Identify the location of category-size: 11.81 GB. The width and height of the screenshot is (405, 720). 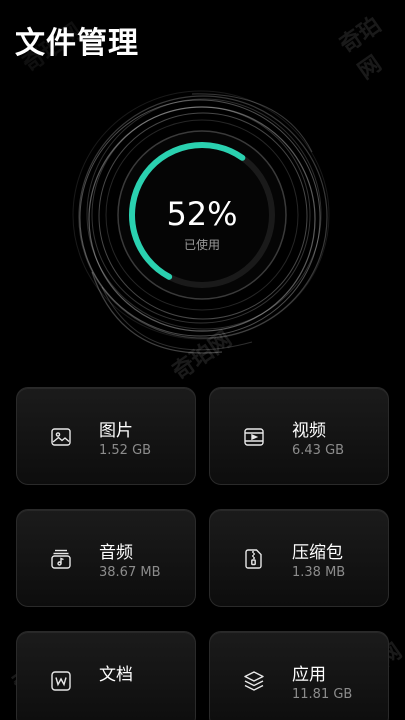
(322, 694).